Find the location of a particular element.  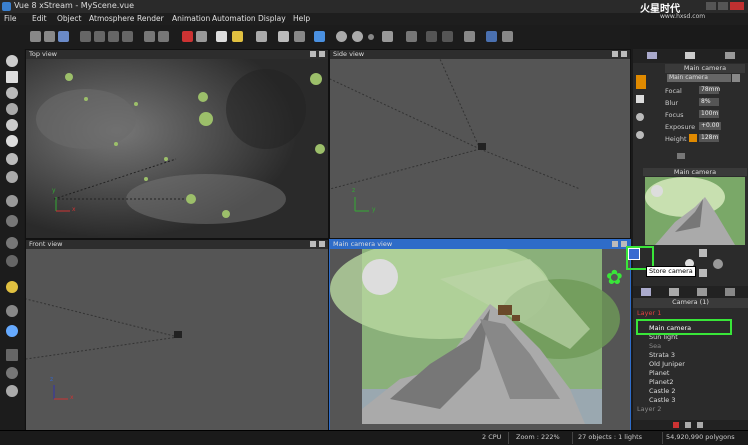

focus-field: 100m is located at coordinates (709, 114).